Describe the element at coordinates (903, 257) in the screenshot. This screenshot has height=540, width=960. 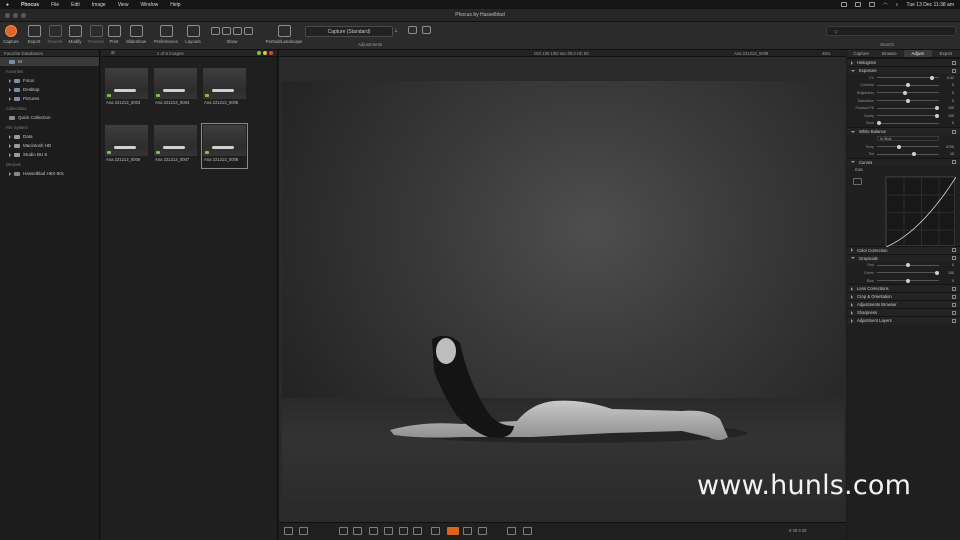
I see `tool-header: Grayscale` at that location.